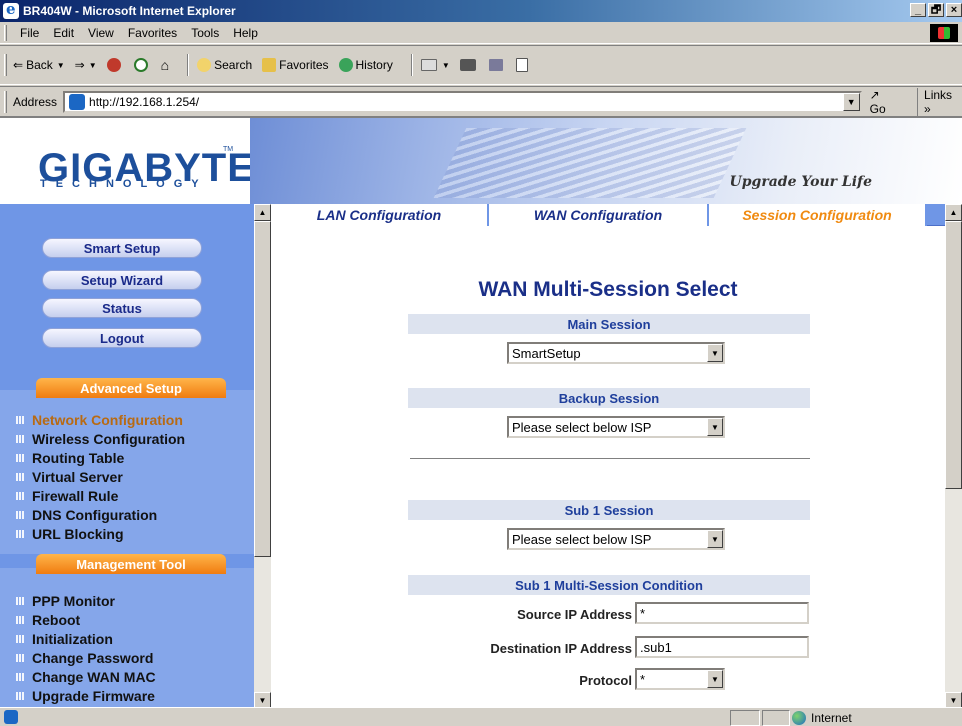 The height and width of the screenshot is (726, 962). I want to click on banner-keyboard-image, so click(606, 161).